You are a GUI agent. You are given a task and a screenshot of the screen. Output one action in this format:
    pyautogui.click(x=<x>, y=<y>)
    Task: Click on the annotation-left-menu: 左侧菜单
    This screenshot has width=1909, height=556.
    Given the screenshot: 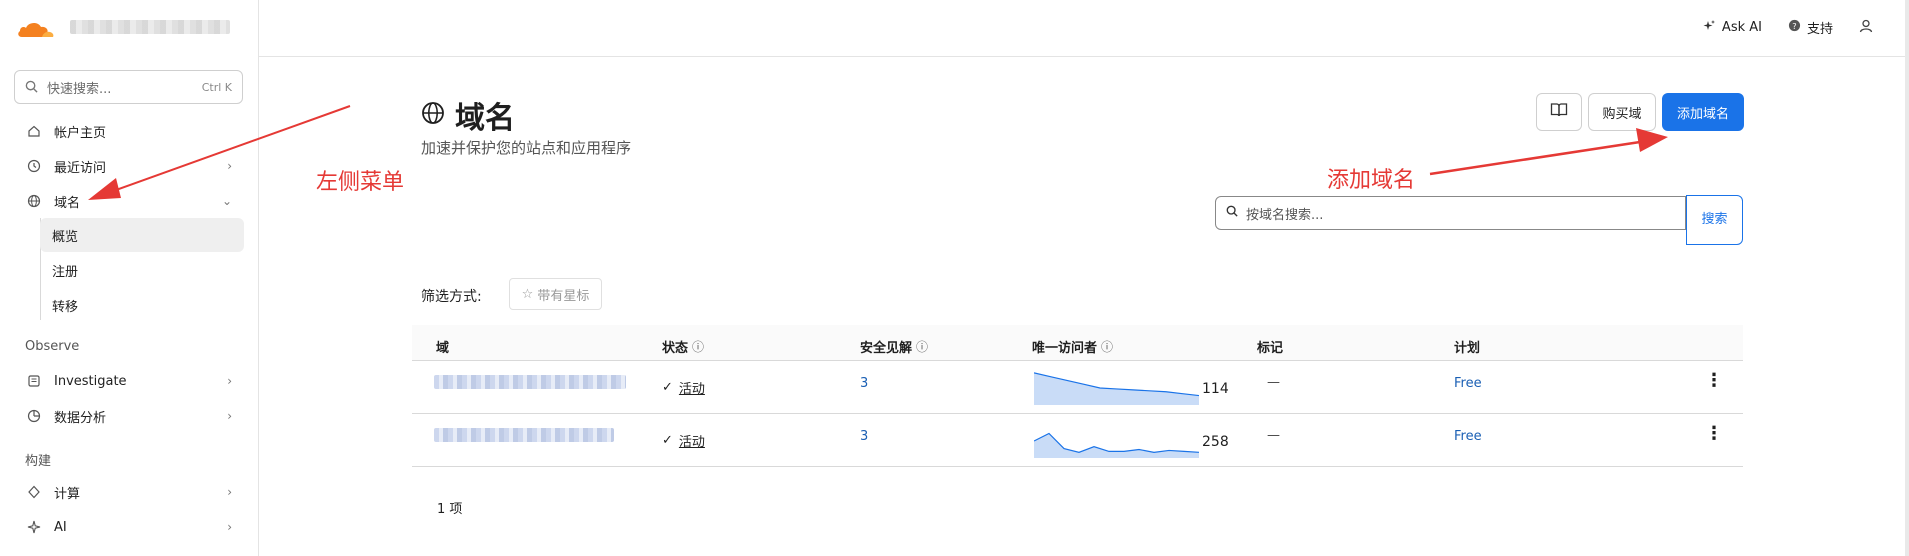 What is the action you would take?
    pyautogui.click(x=360, y=182)
    